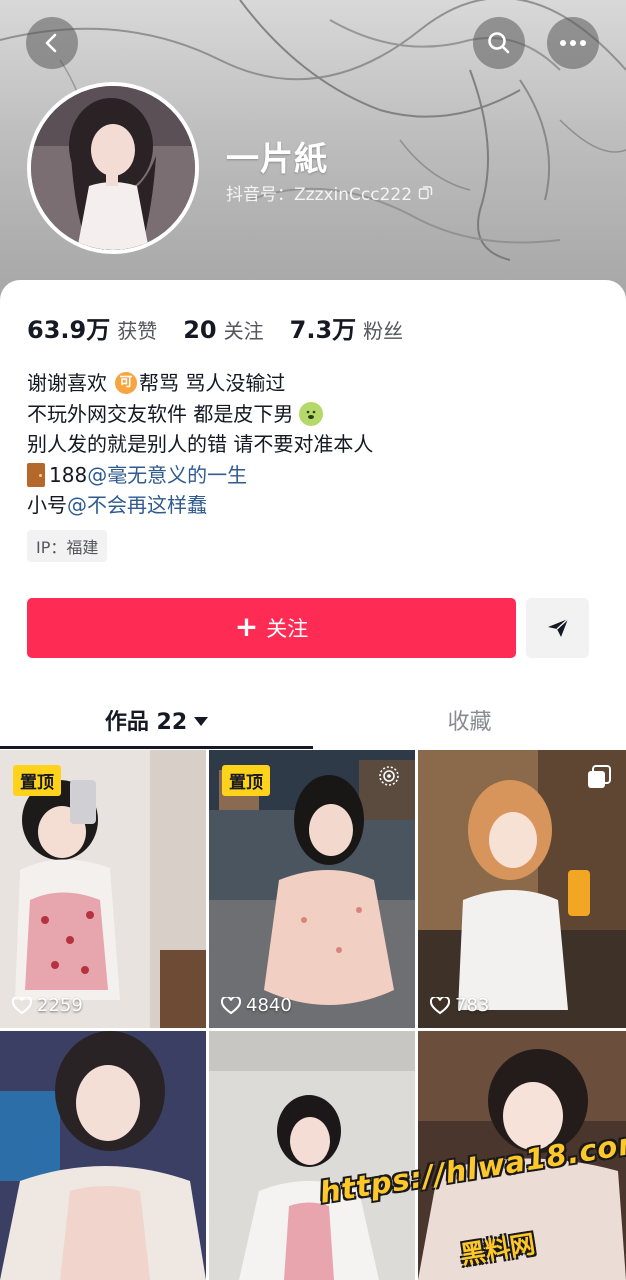 The image size is (626, 1280). I want to click on like-count: 783, so click(459, 1005).